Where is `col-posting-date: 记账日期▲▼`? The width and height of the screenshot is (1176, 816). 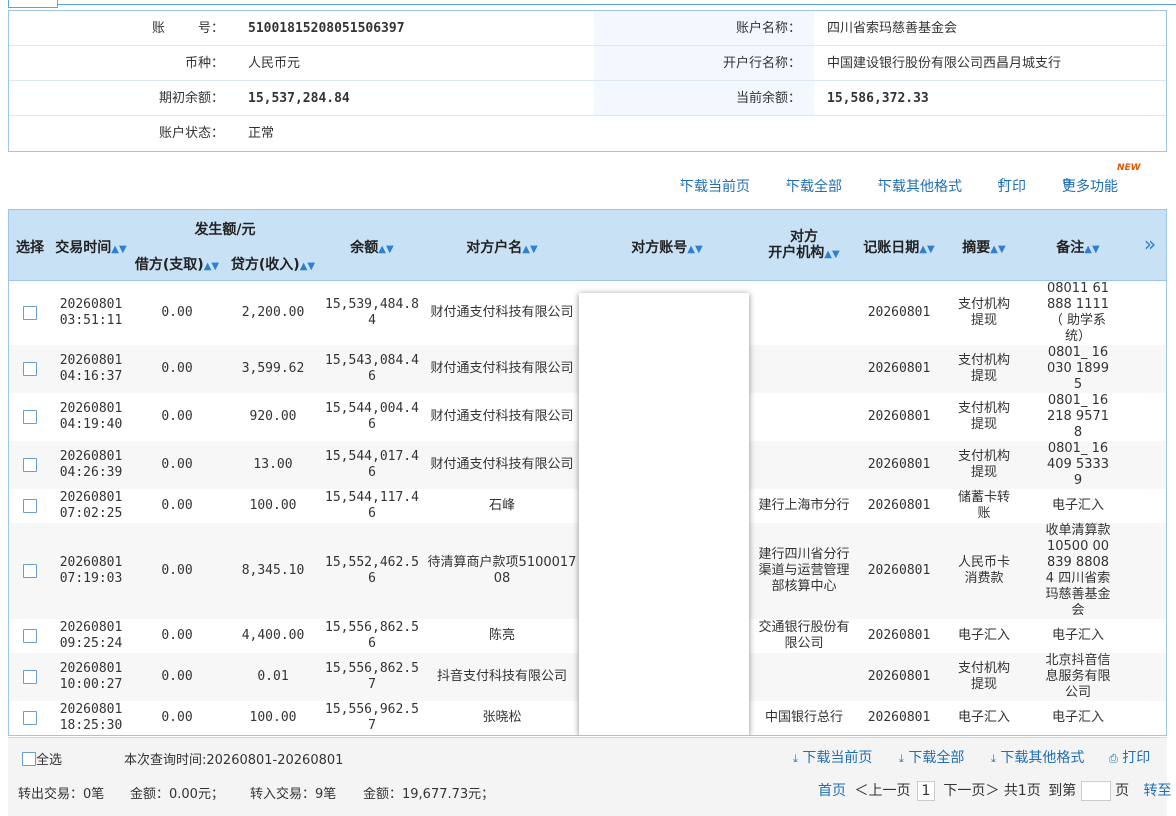 col-posting-date: 记账日期▲▼ is located at coordinates (899, 247).